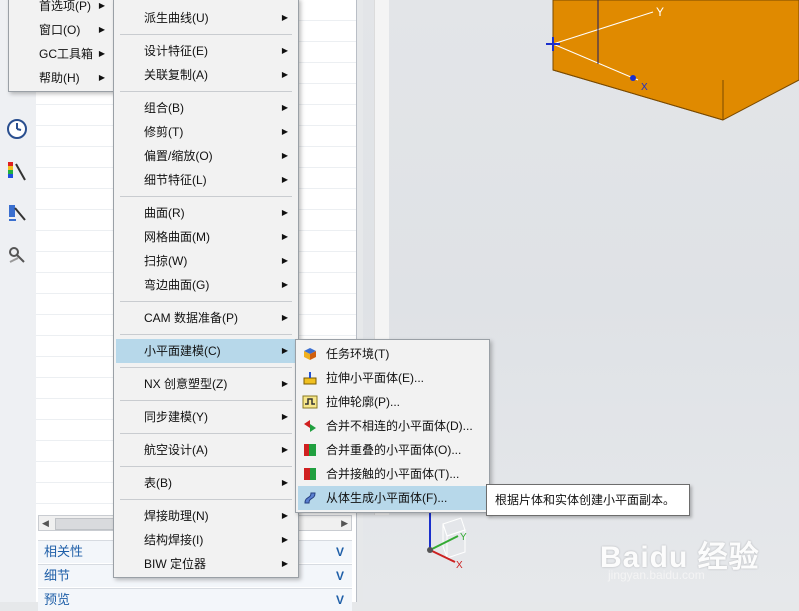 The height and width of the screenshot is (611, 799). What do you see at coordinates (206, 213) in the screenshot?
I see `menu-item-surface: 曲面(R) ▶` at bounding box center [206, 213].